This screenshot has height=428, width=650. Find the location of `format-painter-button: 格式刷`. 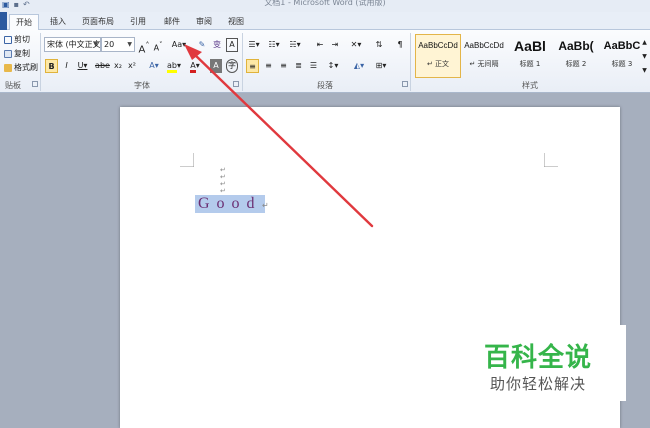

format-painter-button: 格式刷 is located at coordinates (21, 67).